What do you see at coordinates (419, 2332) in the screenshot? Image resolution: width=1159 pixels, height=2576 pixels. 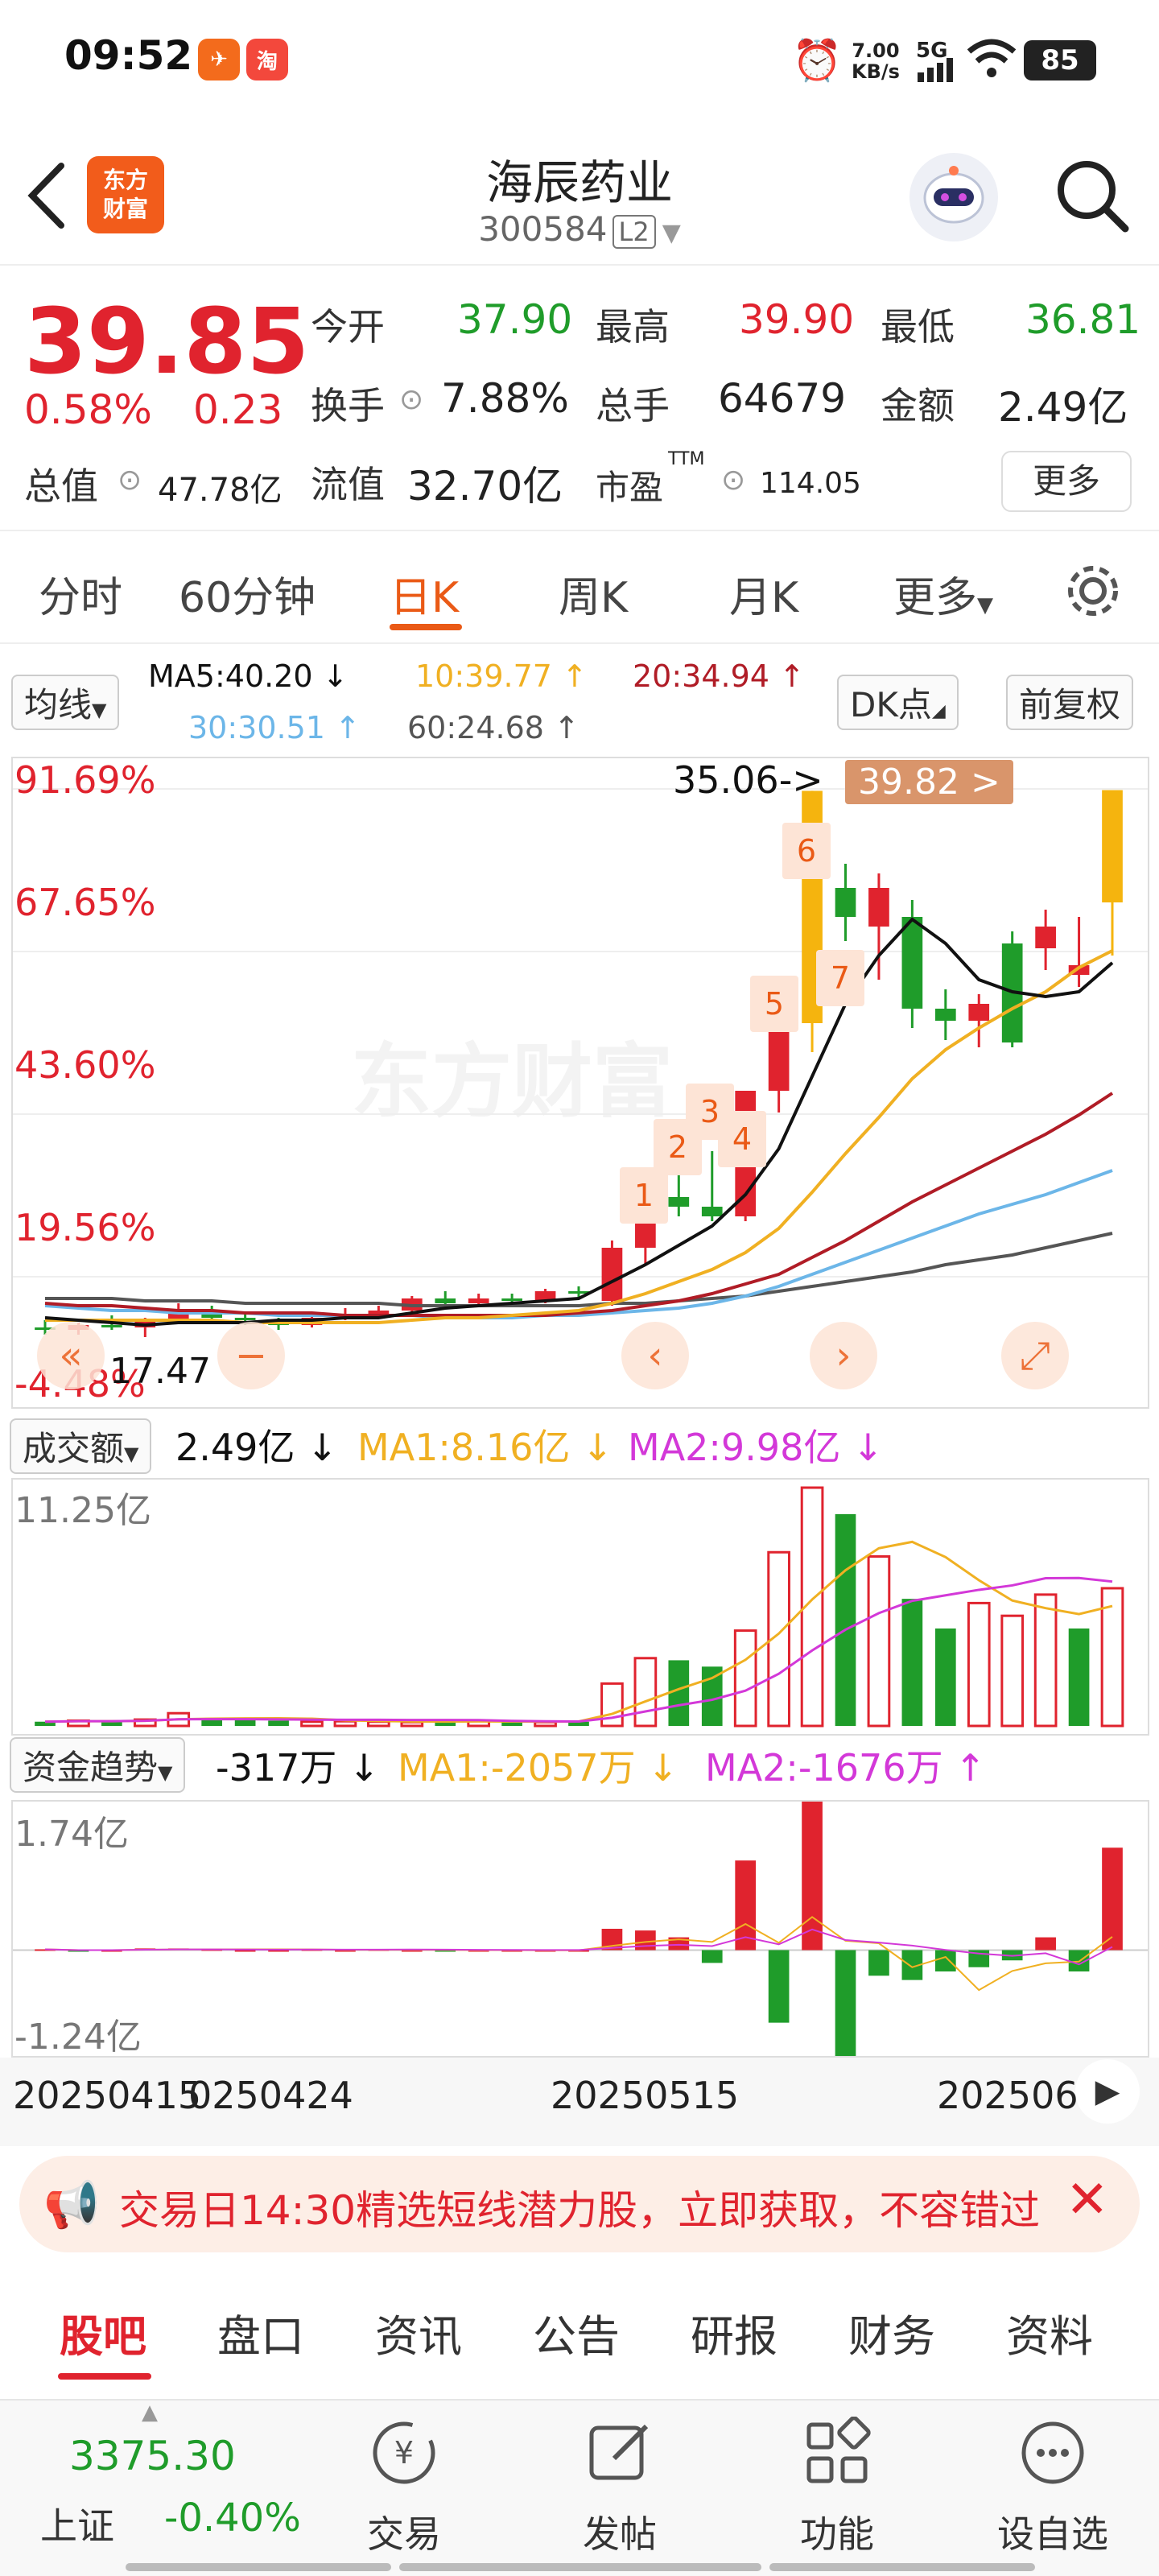 I see `tab-news: 资讯` at bounding box center [419, 2332].